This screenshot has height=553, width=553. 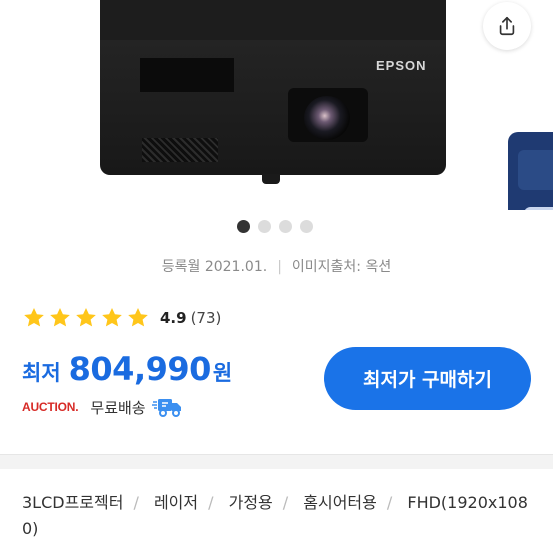 I want to click on tag-item: 가정용, so click(x=251, y=502).